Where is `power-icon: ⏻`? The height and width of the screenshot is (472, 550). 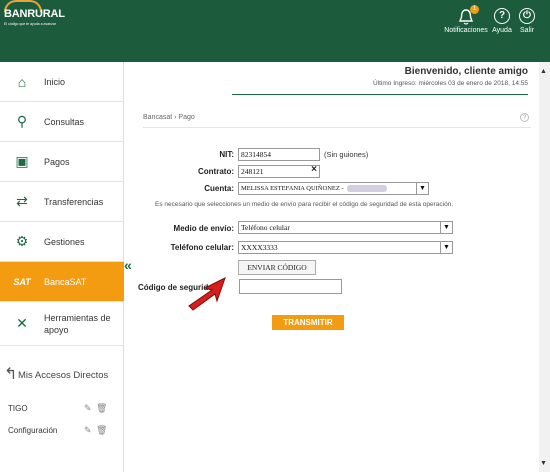 power-icon: ⏻ is located at coordinates (527, 16).